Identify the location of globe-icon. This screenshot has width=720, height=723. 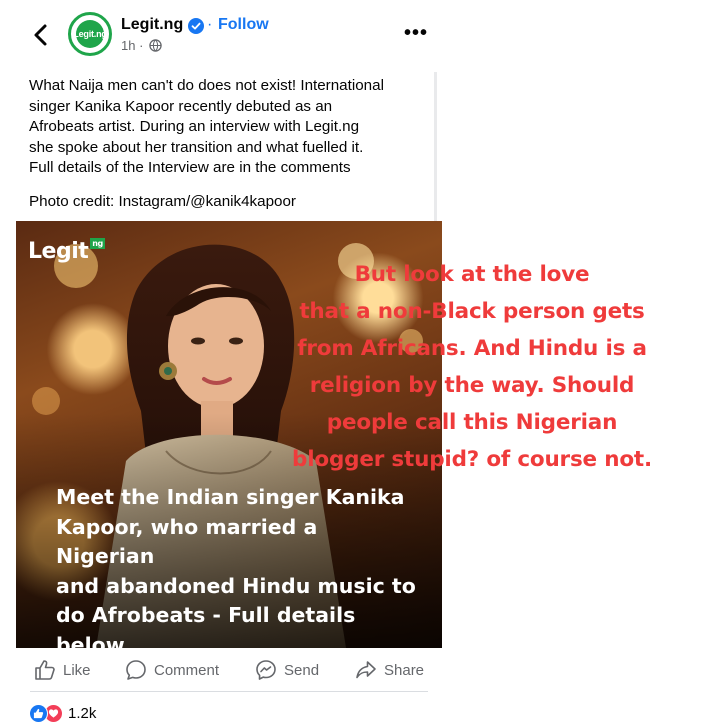
(155, 45).